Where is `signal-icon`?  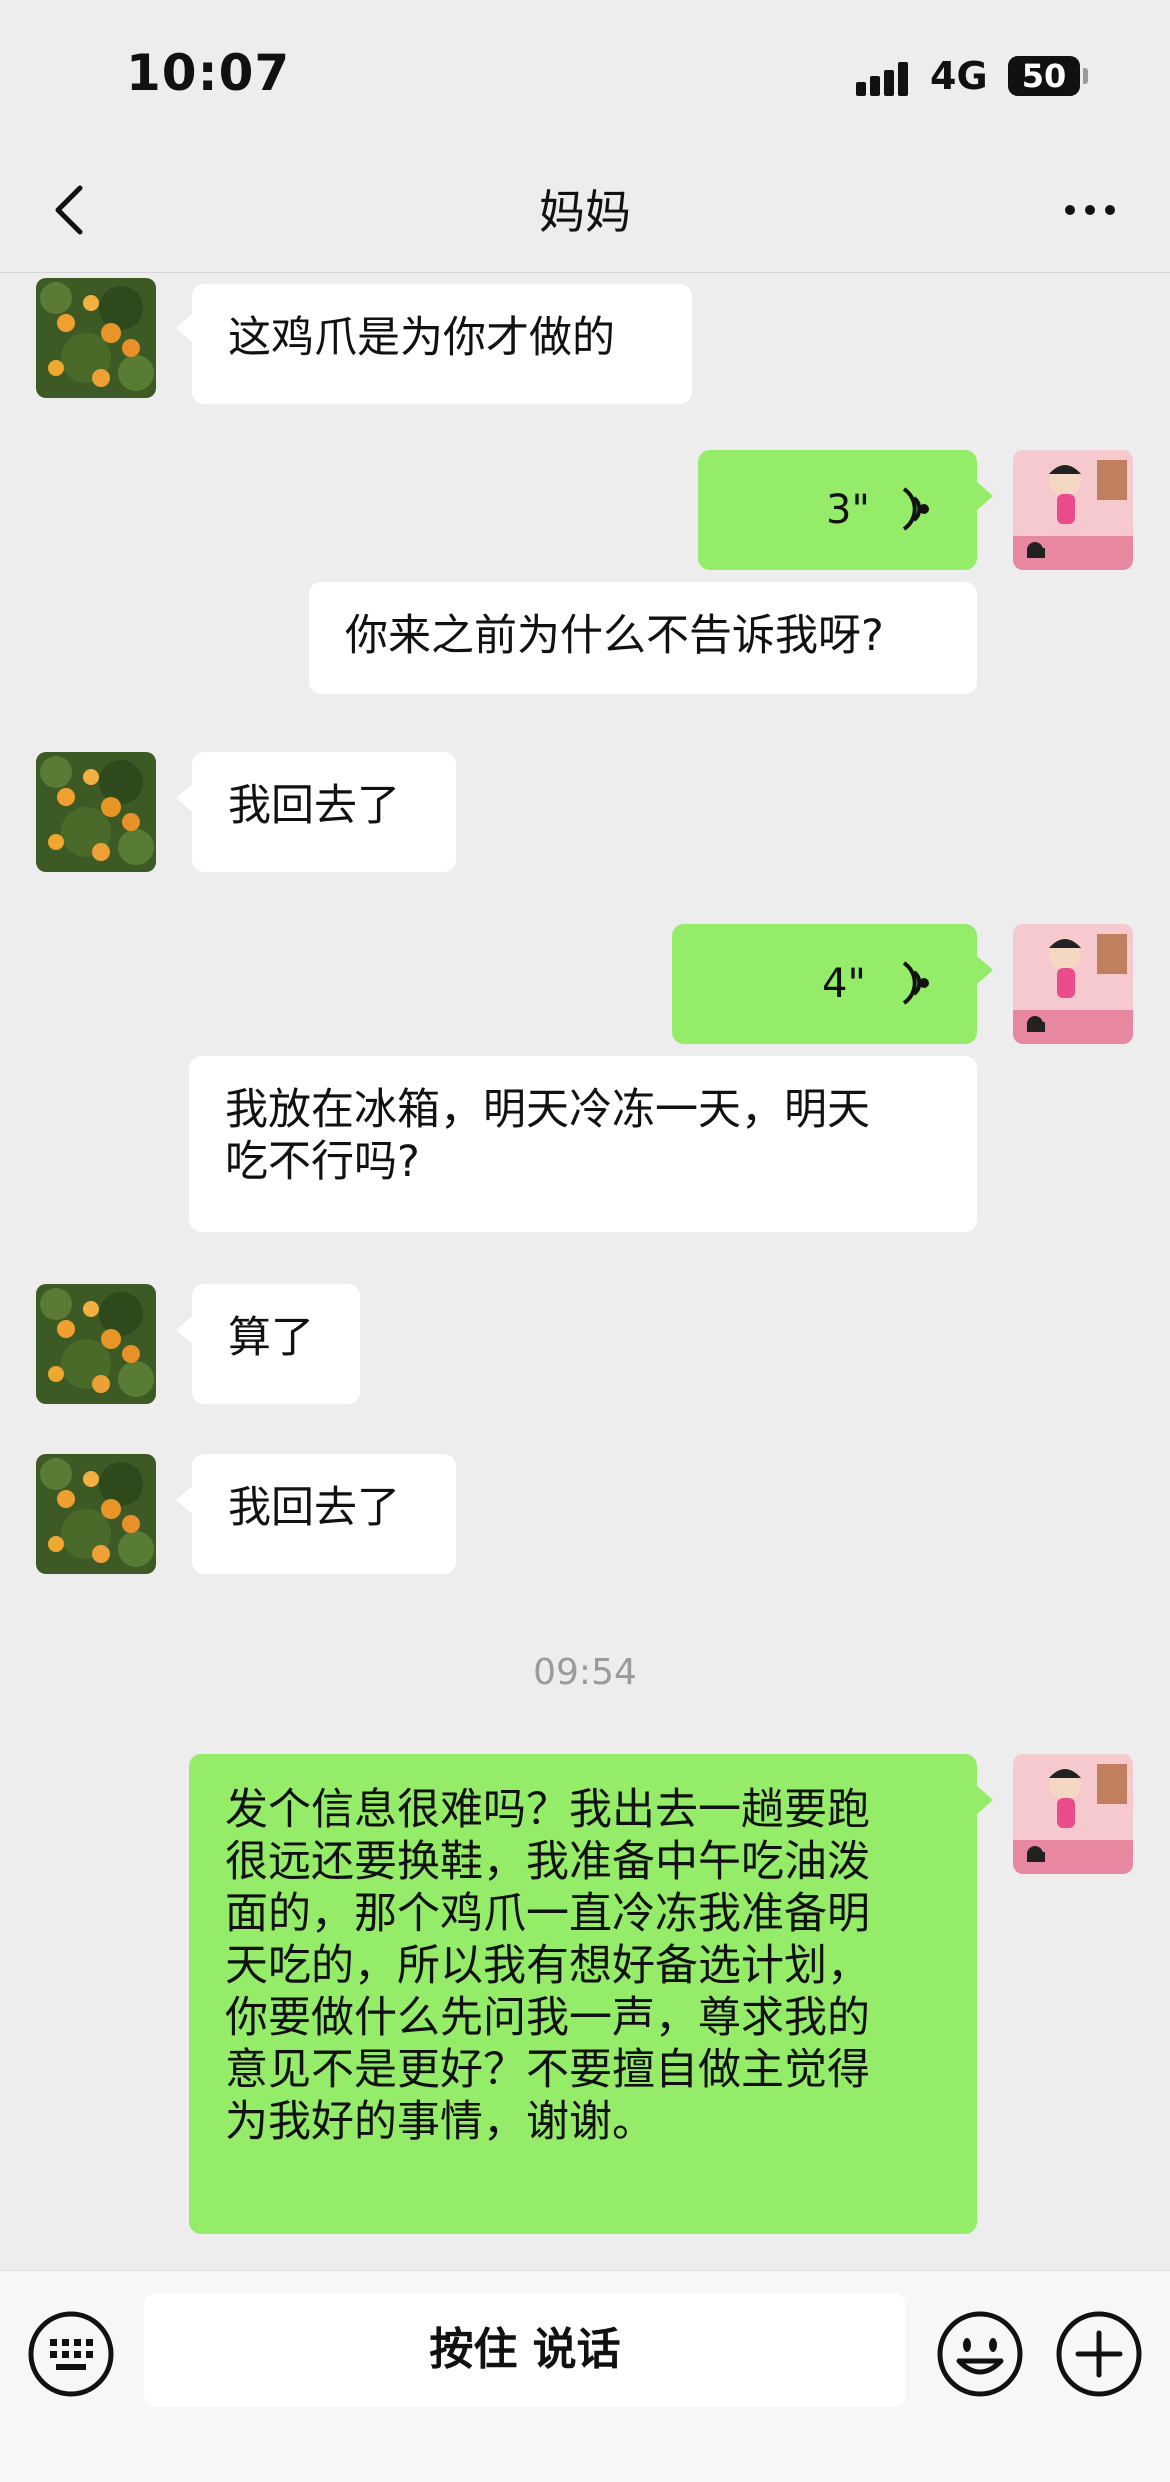 signal-icon is located at coordinates (886, 79).